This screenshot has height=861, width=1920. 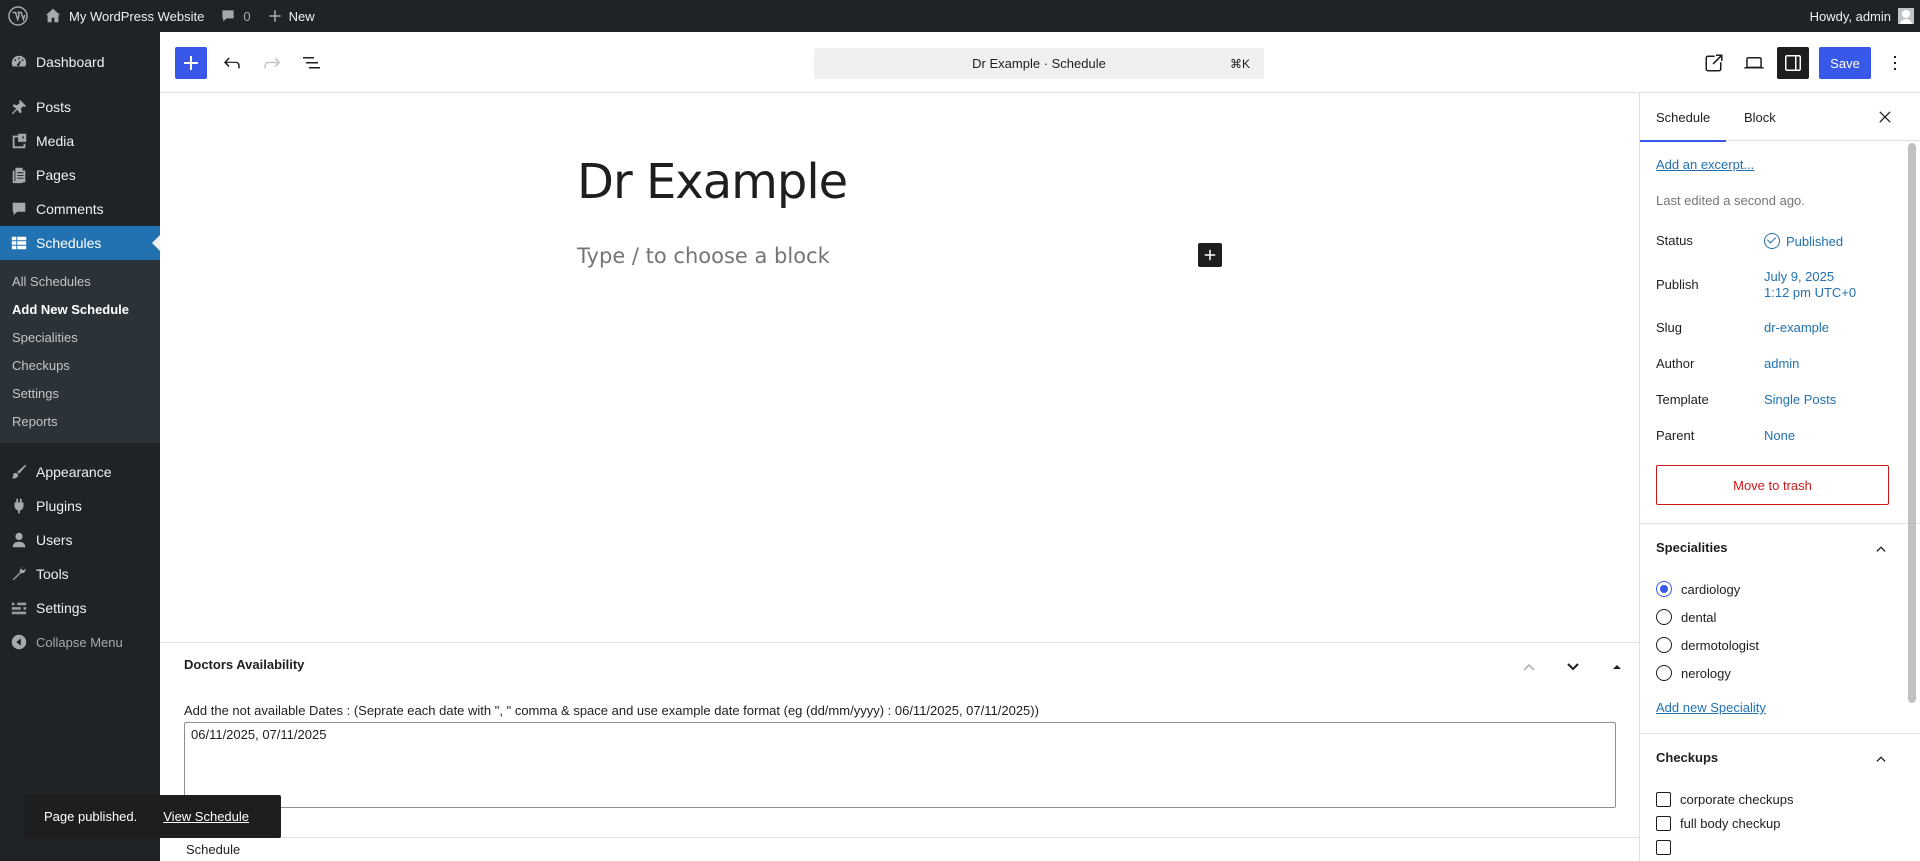 I want to click on checkup-option: corporate checkups, so click(x=1724, y=799).